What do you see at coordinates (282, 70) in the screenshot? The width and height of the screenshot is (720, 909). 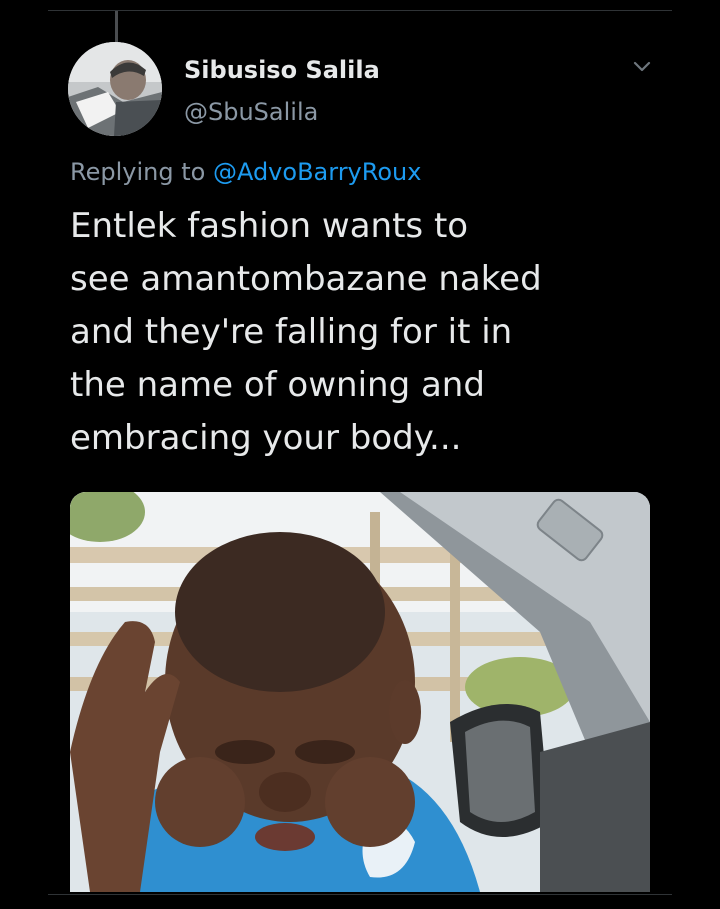 I see `author-name: Sibusiso Salila` at bounding box center [282, 70].